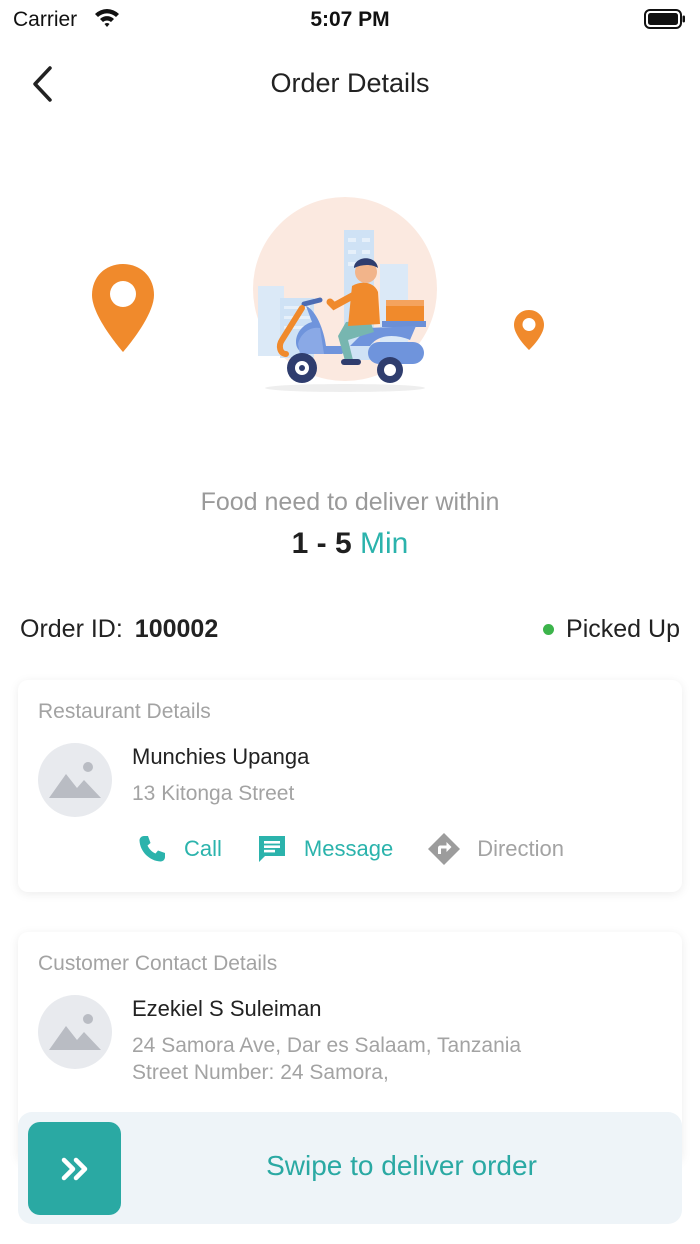  Describe the element at coordinates (152, 849) in the screenshot. I see `phone-icon` at that location.